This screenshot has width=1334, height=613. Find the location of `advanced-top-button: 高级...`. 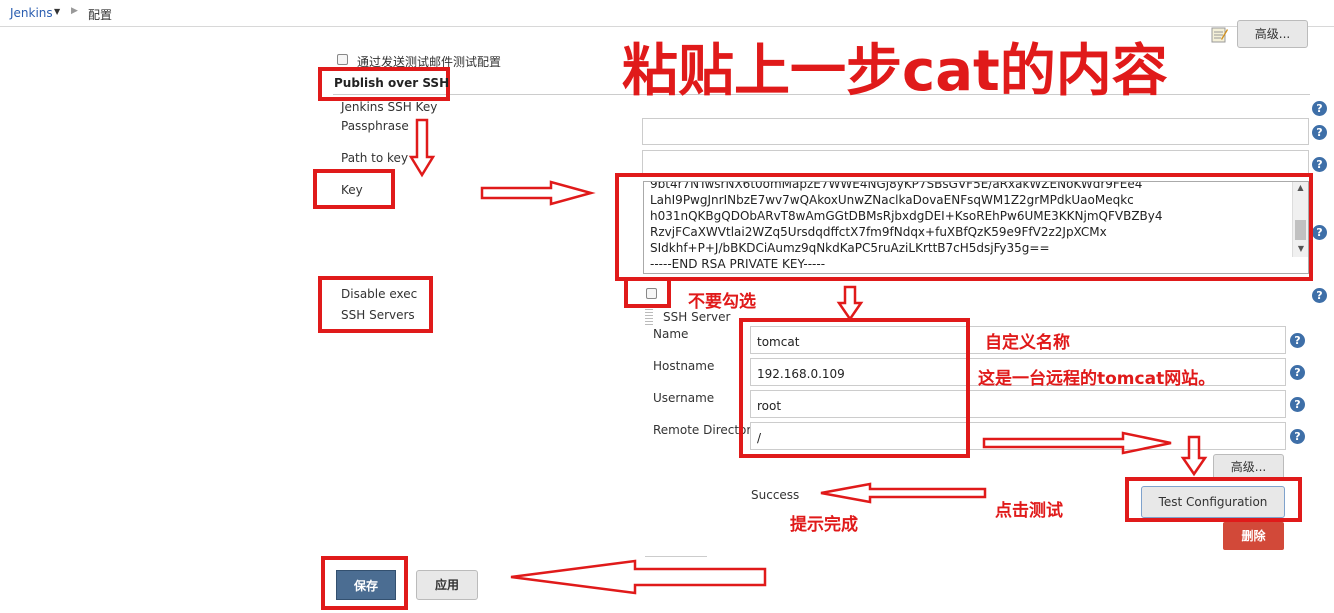

advanced-top-button: 高级... is located at coordinates (1272, 34).